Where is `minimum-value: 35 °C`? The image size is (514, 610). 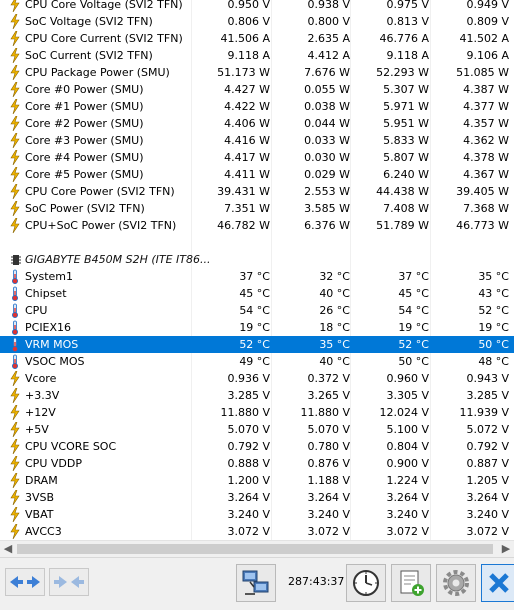 minimum-value: 35 °C is located at coordinates (334, 344).